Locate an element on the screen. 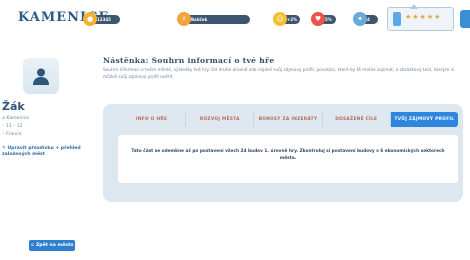 The image size is (470, 260). coin-icon: ● is located at coordinates (90, 19).